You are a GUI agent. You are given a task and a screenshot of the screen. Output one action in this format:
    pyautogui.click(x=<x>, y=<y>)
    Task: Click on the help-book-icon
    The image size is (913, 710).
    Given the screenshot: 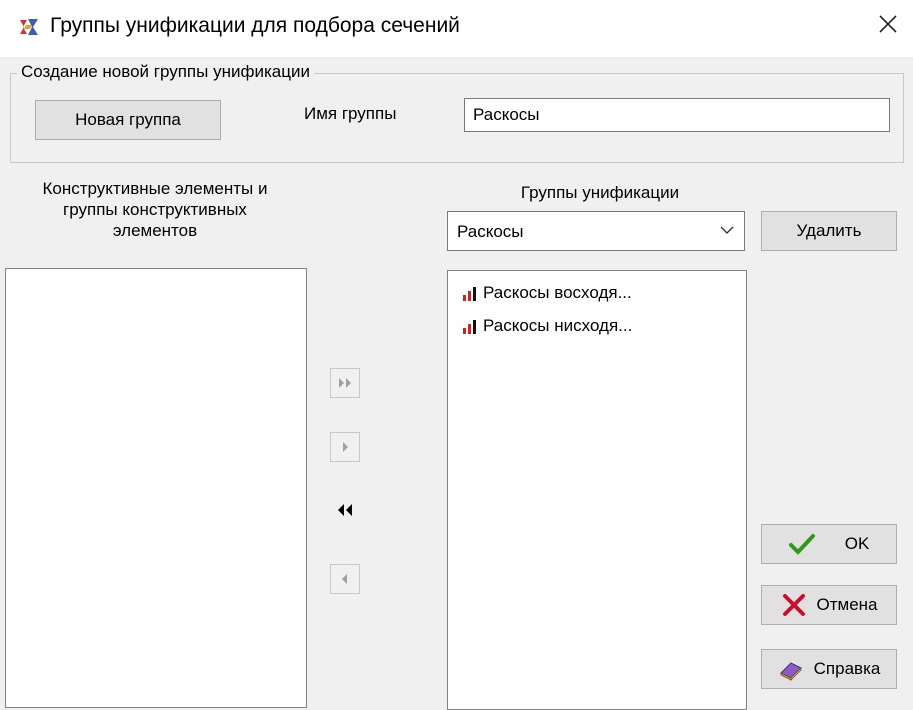 What is the action you would take?
    pyautogui.click(x=790, y=671)
    